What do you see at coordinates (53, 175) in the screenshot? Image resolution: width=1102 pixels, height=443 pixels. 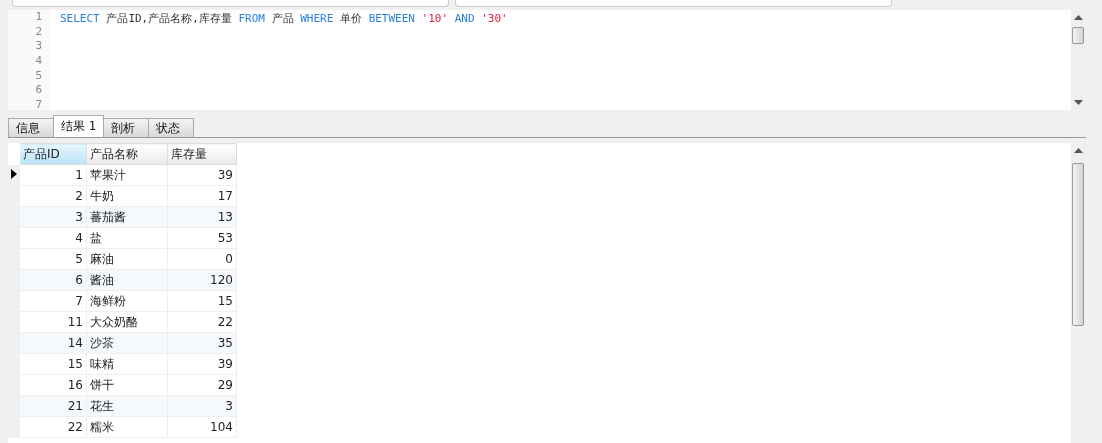 I see `table-cell: 1` at bounding box center [53, 175].